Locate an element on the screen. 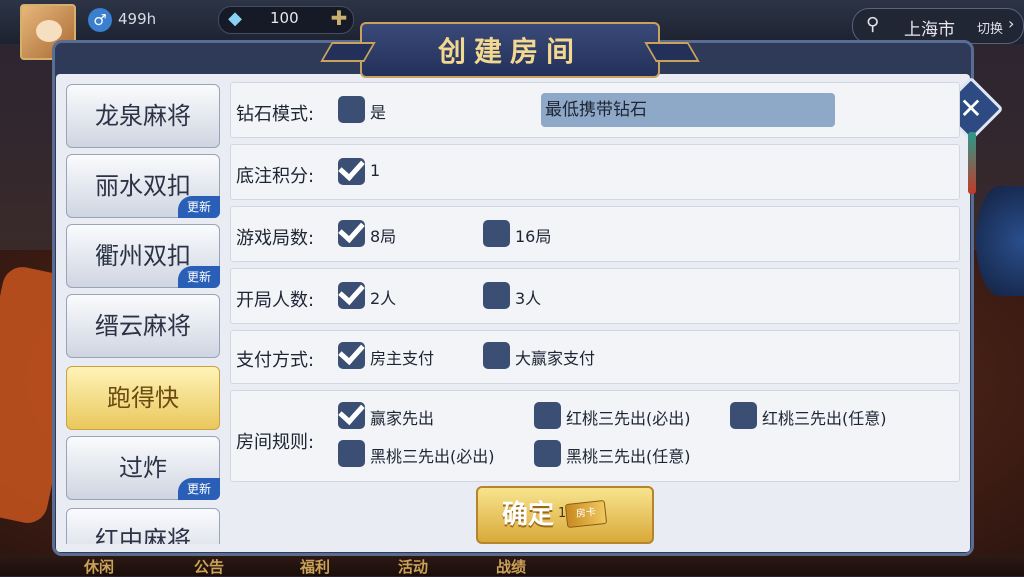 This screenshot has height=577, width=1024. option-label: 红桃三先出(任意) is located at coordinates (824, 418).